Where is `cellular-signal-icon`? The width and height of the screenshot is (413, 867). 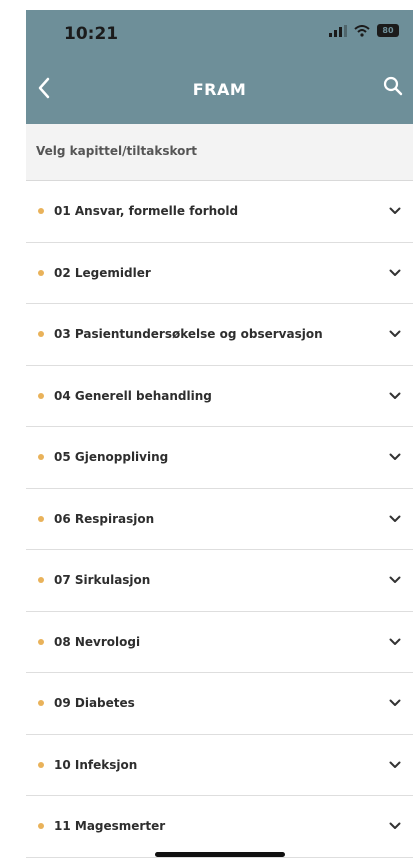 cellular-signal-icon is located at coordinates (338, 30).